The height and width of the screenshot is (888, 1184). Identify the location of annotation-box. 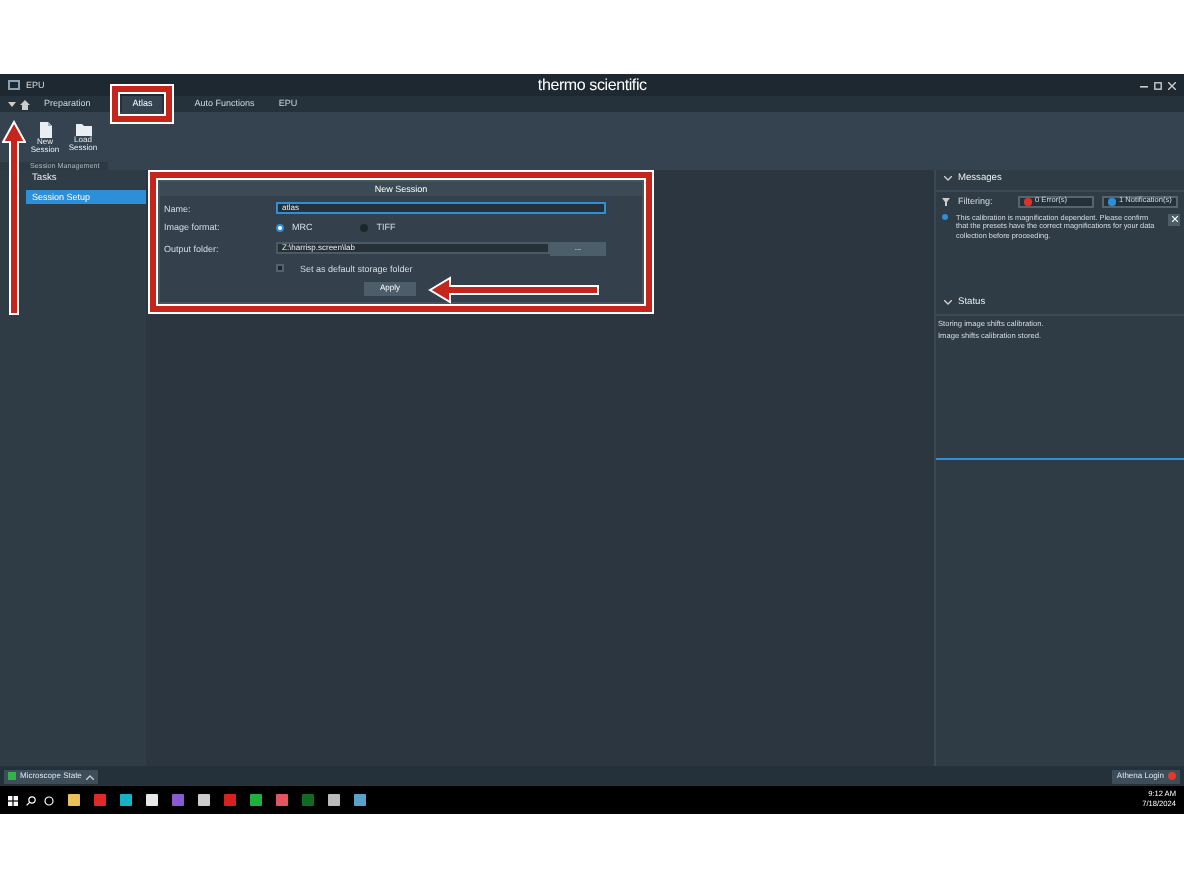
(142, 104).